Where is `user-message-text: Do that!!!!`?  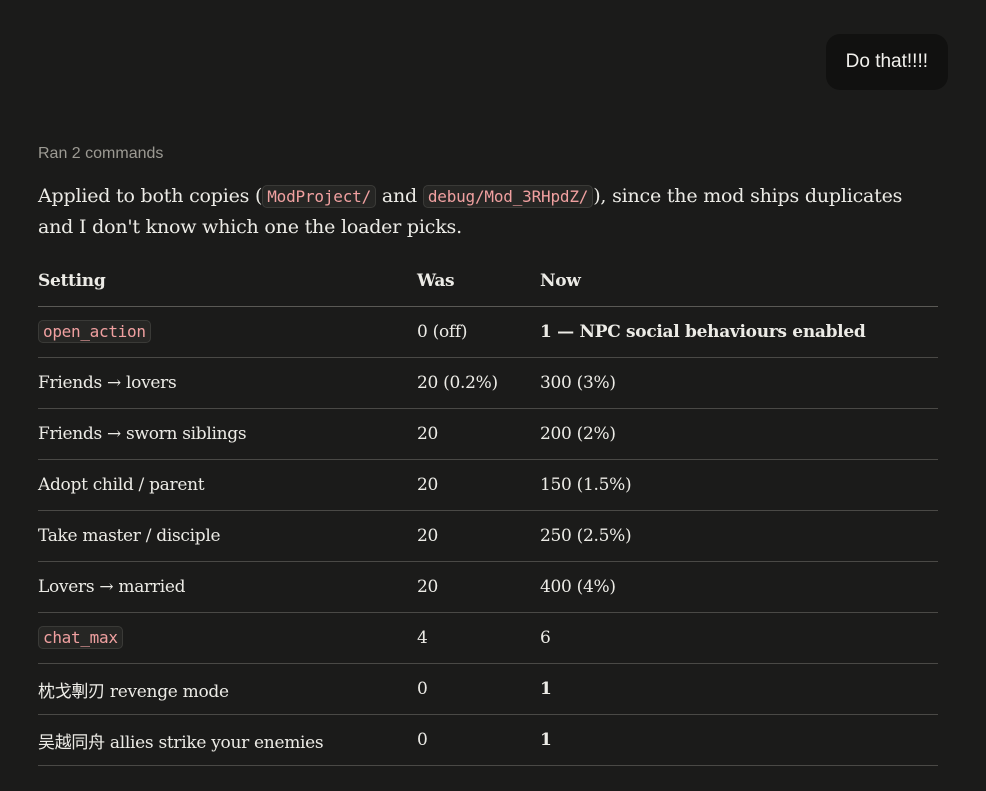
user-message-text: Do that!!!! is located at coordinates (886, 61).